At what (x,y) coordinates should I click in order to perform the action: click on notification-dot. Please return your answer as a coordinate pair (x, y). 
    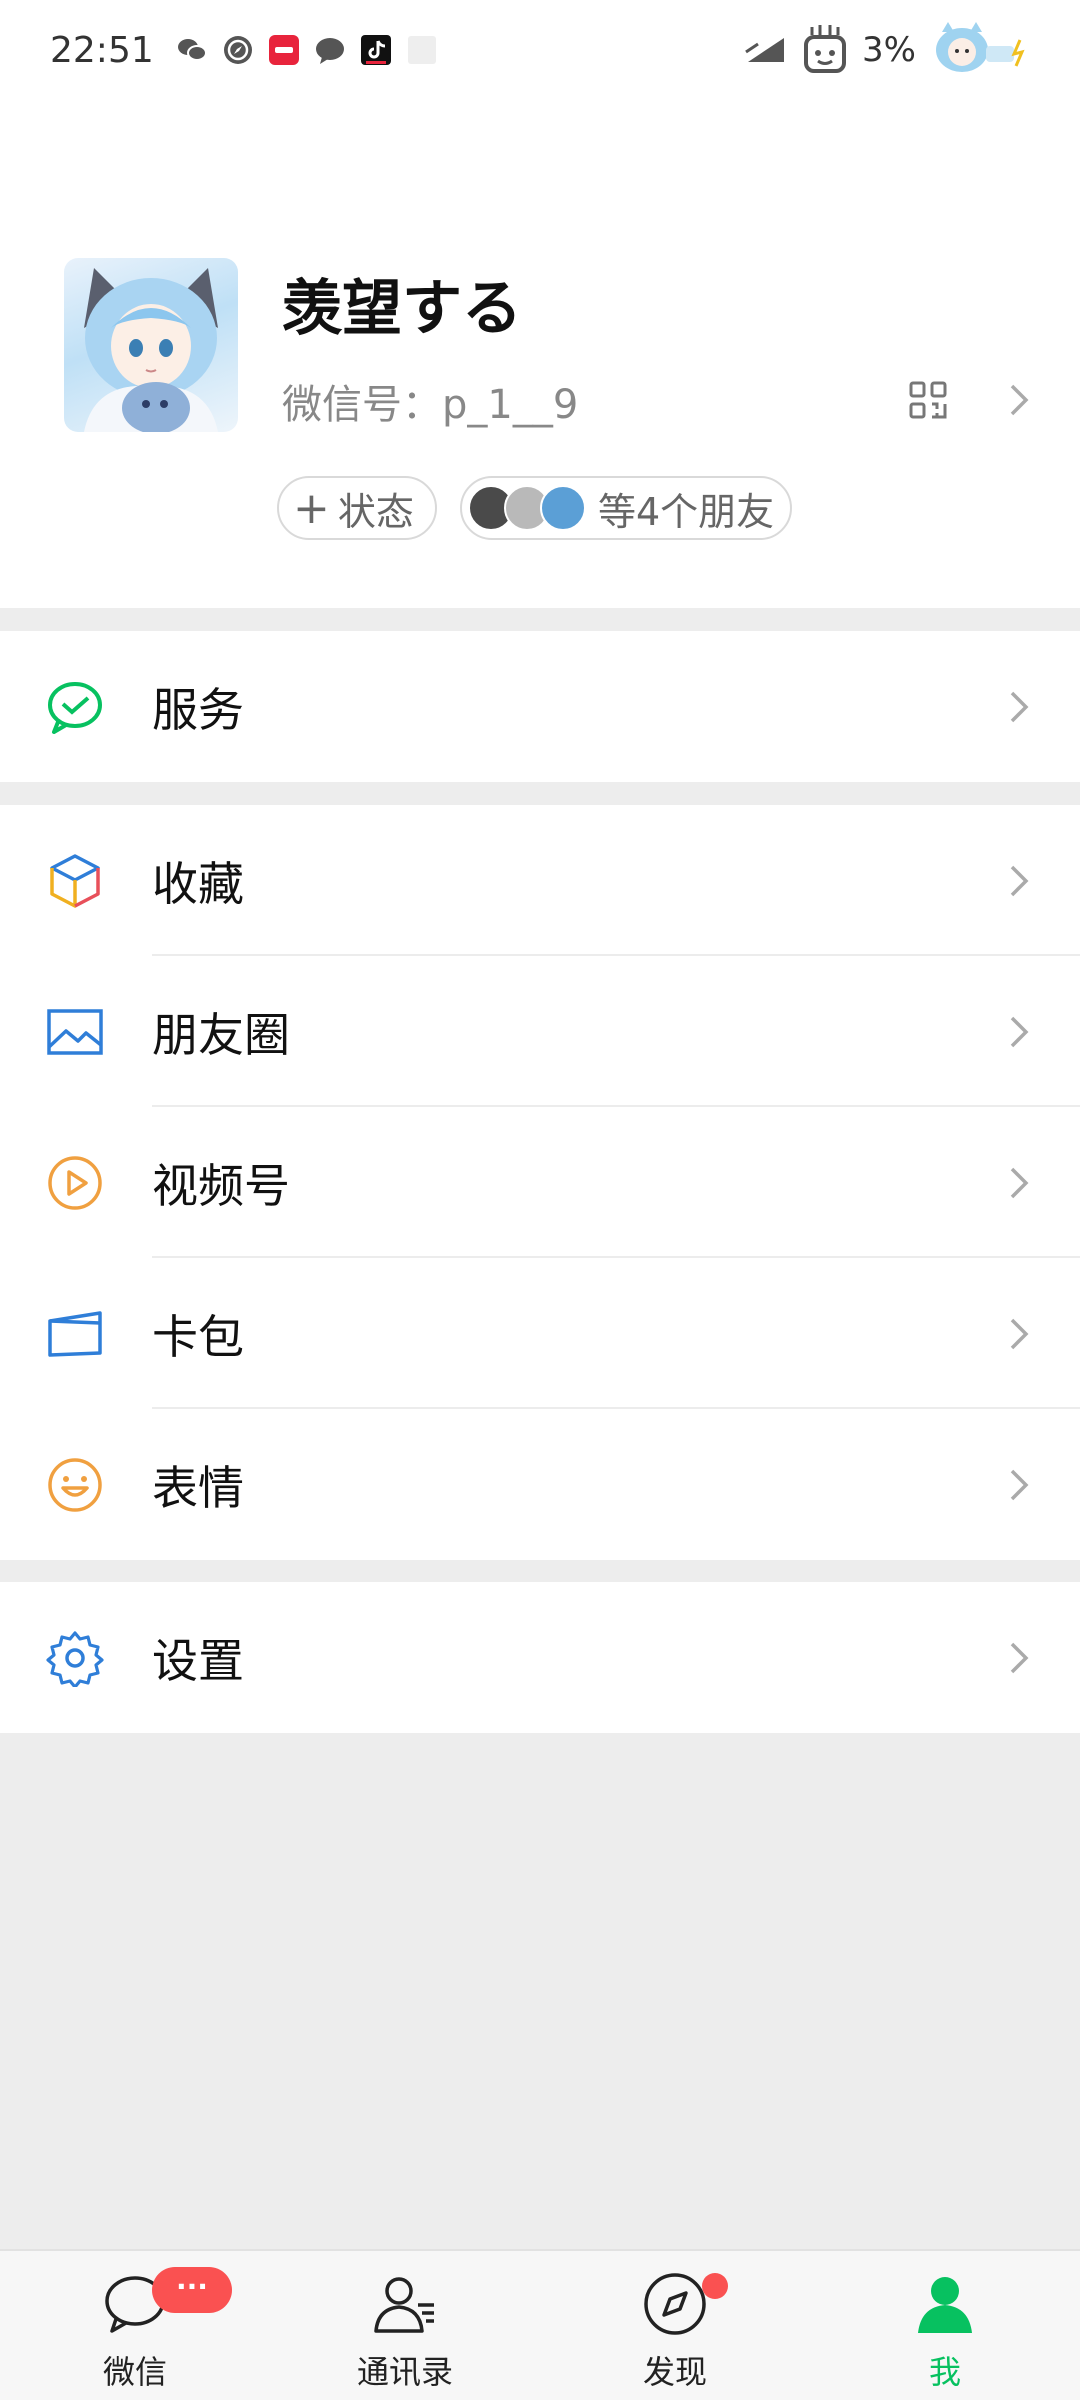
    Looking at the image, I should click on (715, 2286).